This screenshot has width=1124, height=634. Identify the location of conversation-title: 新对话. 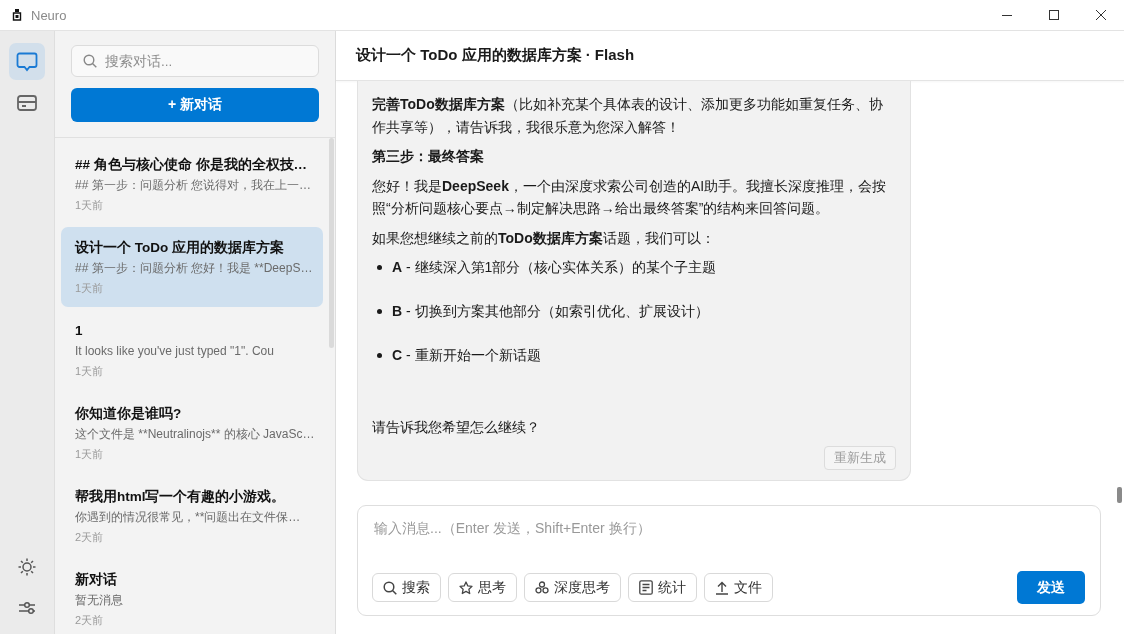
(96, 580).